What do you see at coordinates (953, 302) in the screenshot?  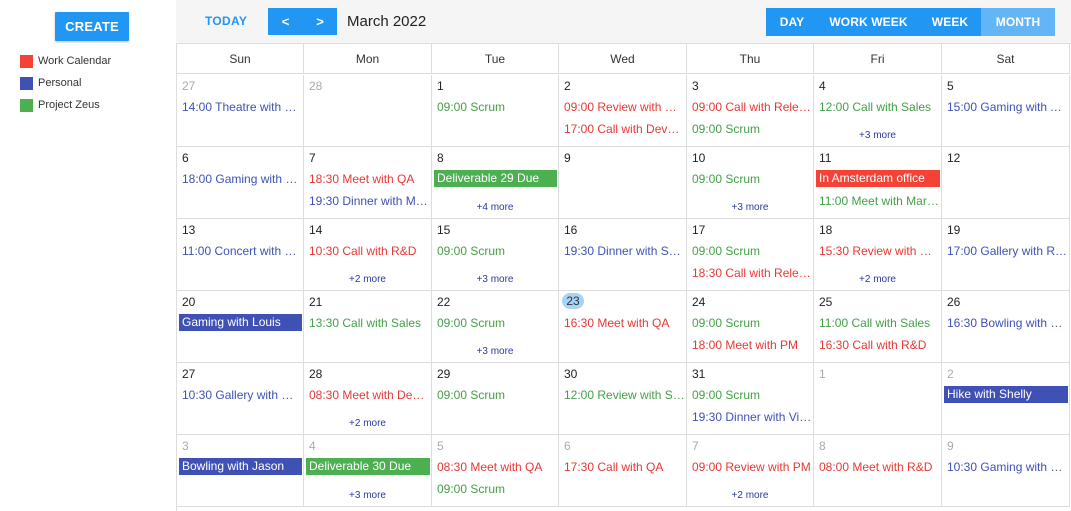 I see `date-number: 26` at bounding box center [953, 302].